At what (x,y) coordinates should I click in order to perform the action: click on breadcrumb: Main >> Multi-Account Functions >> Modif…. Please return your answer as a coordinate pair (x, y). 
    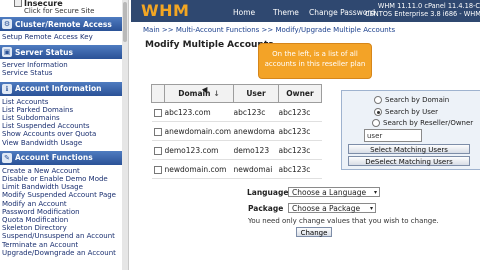
    Looking at the image, I should click on (269, 30).